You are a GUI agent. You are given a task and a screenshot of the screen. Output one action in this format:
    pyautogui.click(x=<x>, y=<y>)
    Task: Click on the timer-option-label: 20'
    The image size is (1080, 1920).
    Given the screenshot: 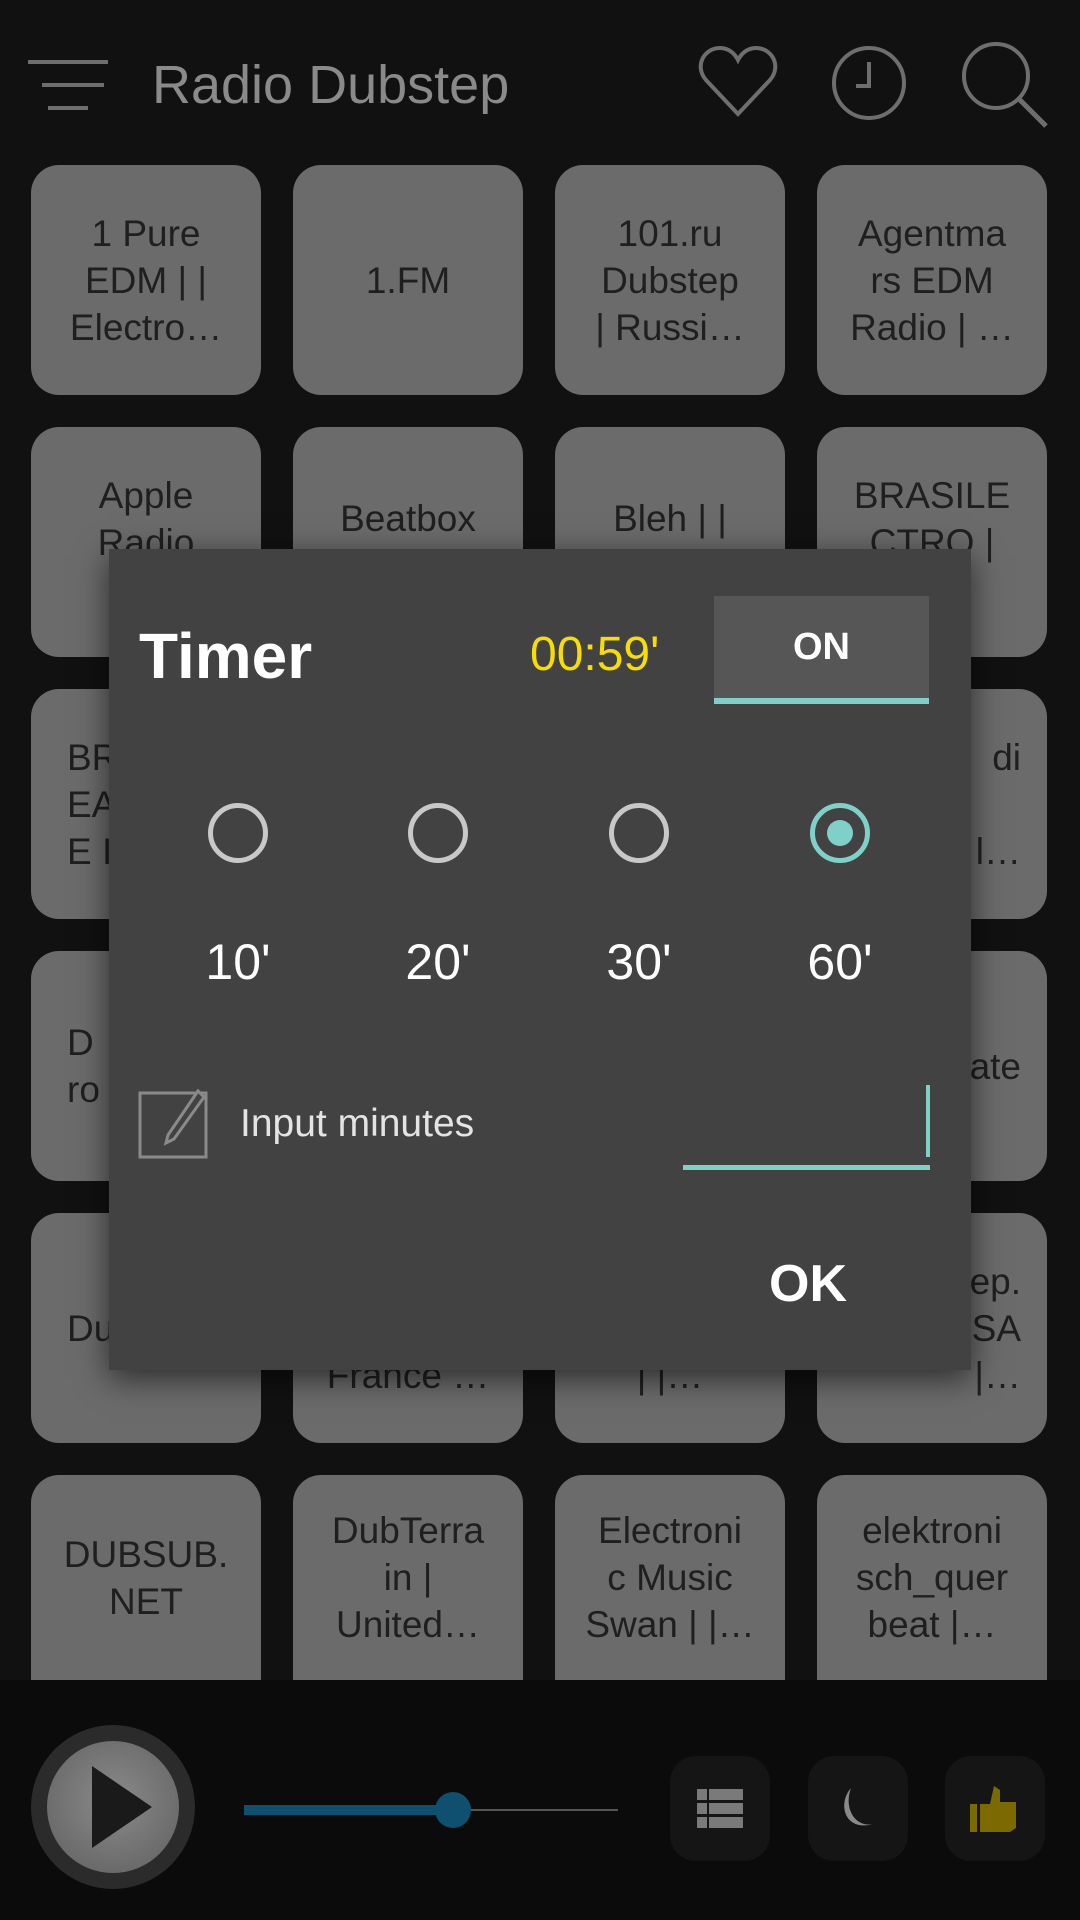 What is the action you would take?
    pyautogui.click(x=438, y=962)
    